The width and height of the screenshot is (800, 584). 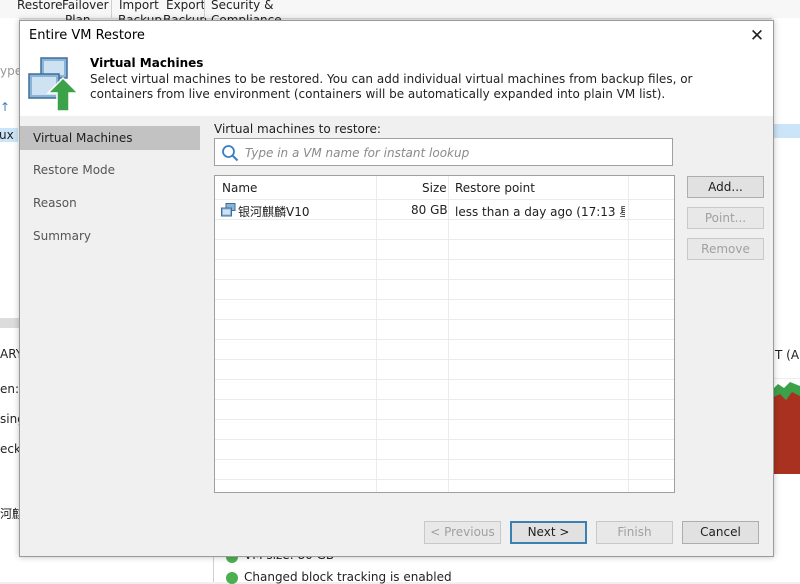 I want to click on column-header-name: Name, so click(x=239, y=188).